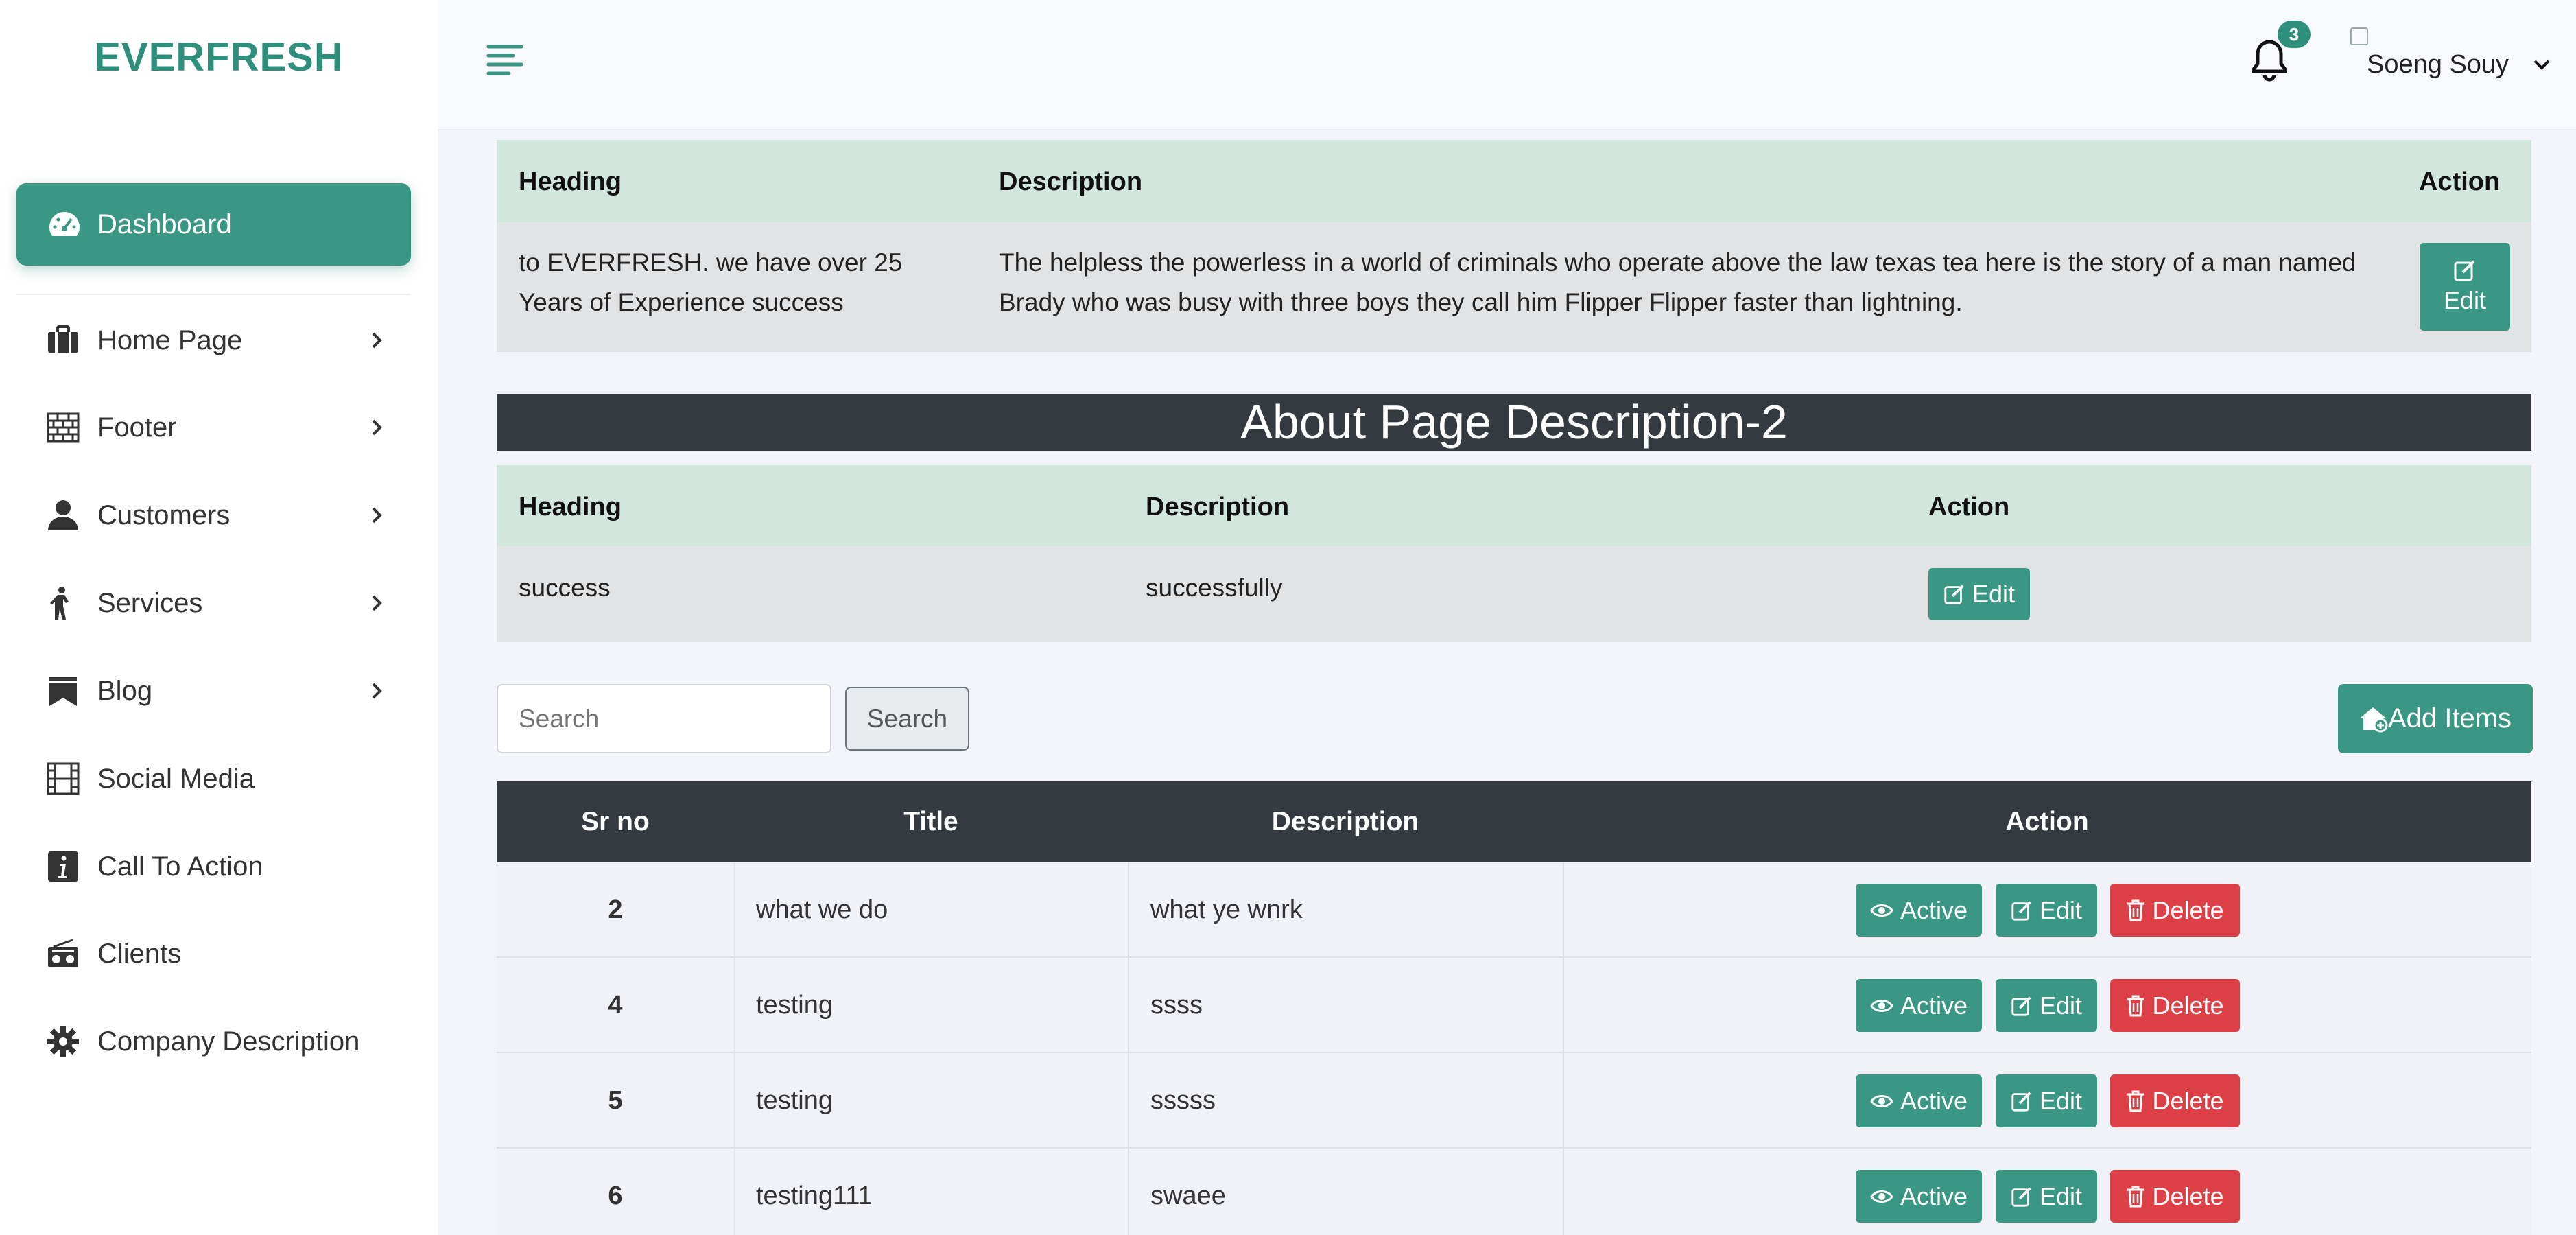 This screenshot has height=1235, width=2576. I want to click on sidebar-item-customers: Customers, so click(219, 515).